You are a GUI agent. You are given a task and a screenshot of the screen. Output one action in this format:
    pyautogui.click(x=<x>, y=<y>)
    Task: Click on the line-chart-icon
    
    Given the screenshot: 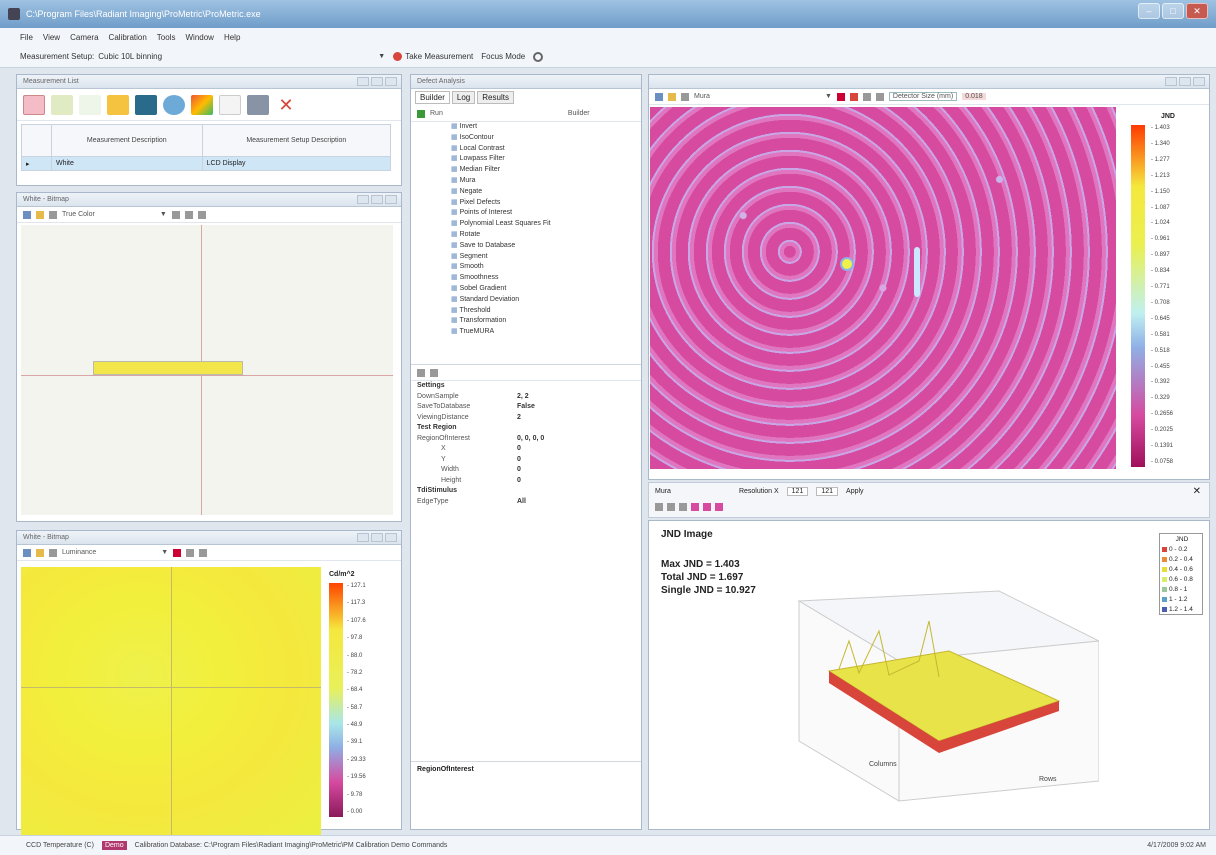 What is the action you would take?
    pyautogui.click(x=90, y=104)
    